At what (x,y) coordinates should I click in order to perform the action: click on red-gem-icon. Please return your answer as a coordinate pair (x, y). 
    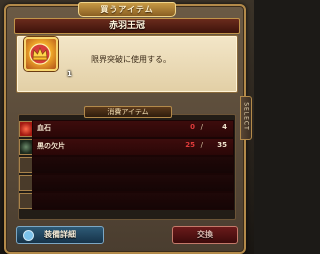
    Looking at the image, I should click on (26, 129).